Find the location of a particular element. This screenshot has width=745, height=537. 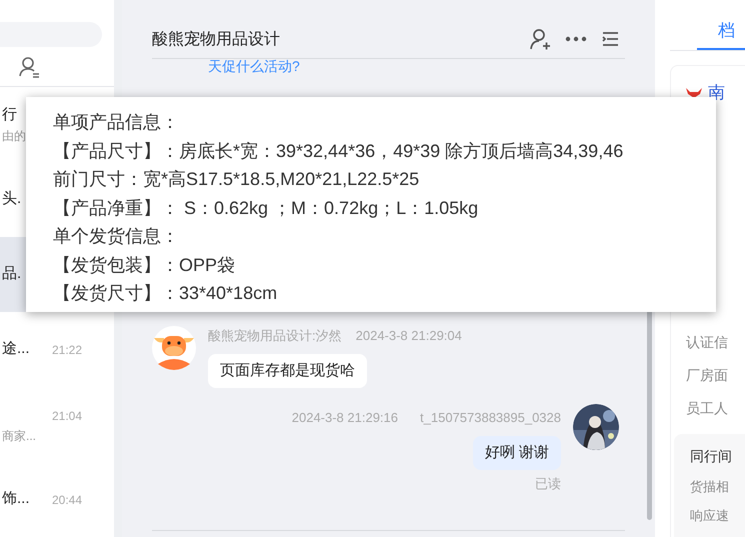

contacts-icon is located at coordinates (29, 67).